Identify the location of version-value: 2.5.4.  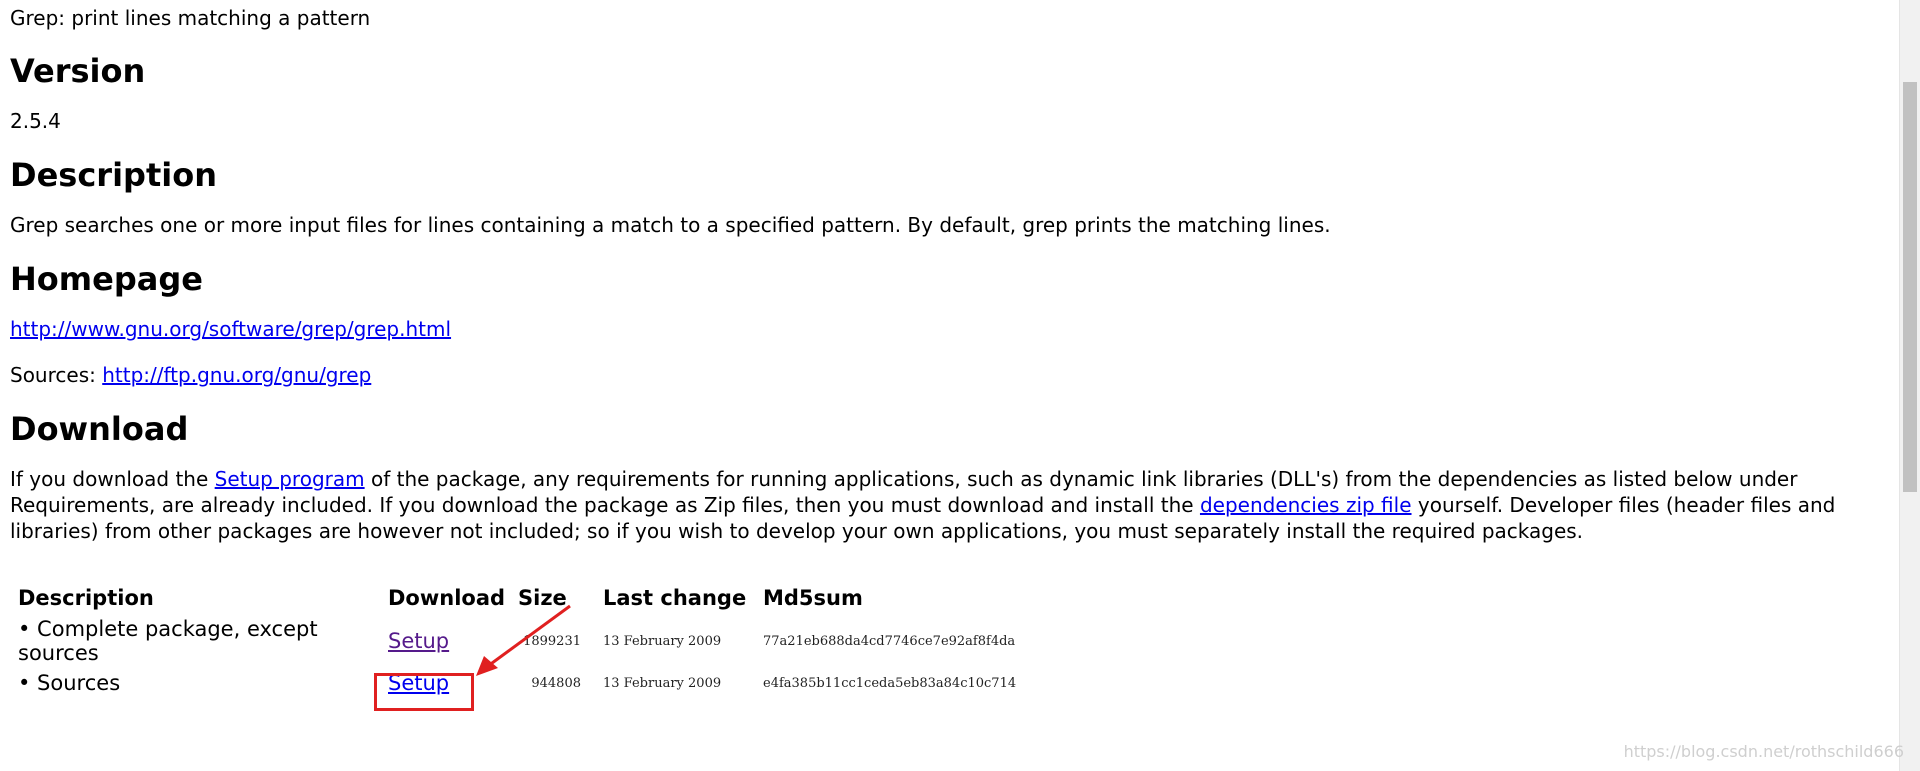
(35, 121).